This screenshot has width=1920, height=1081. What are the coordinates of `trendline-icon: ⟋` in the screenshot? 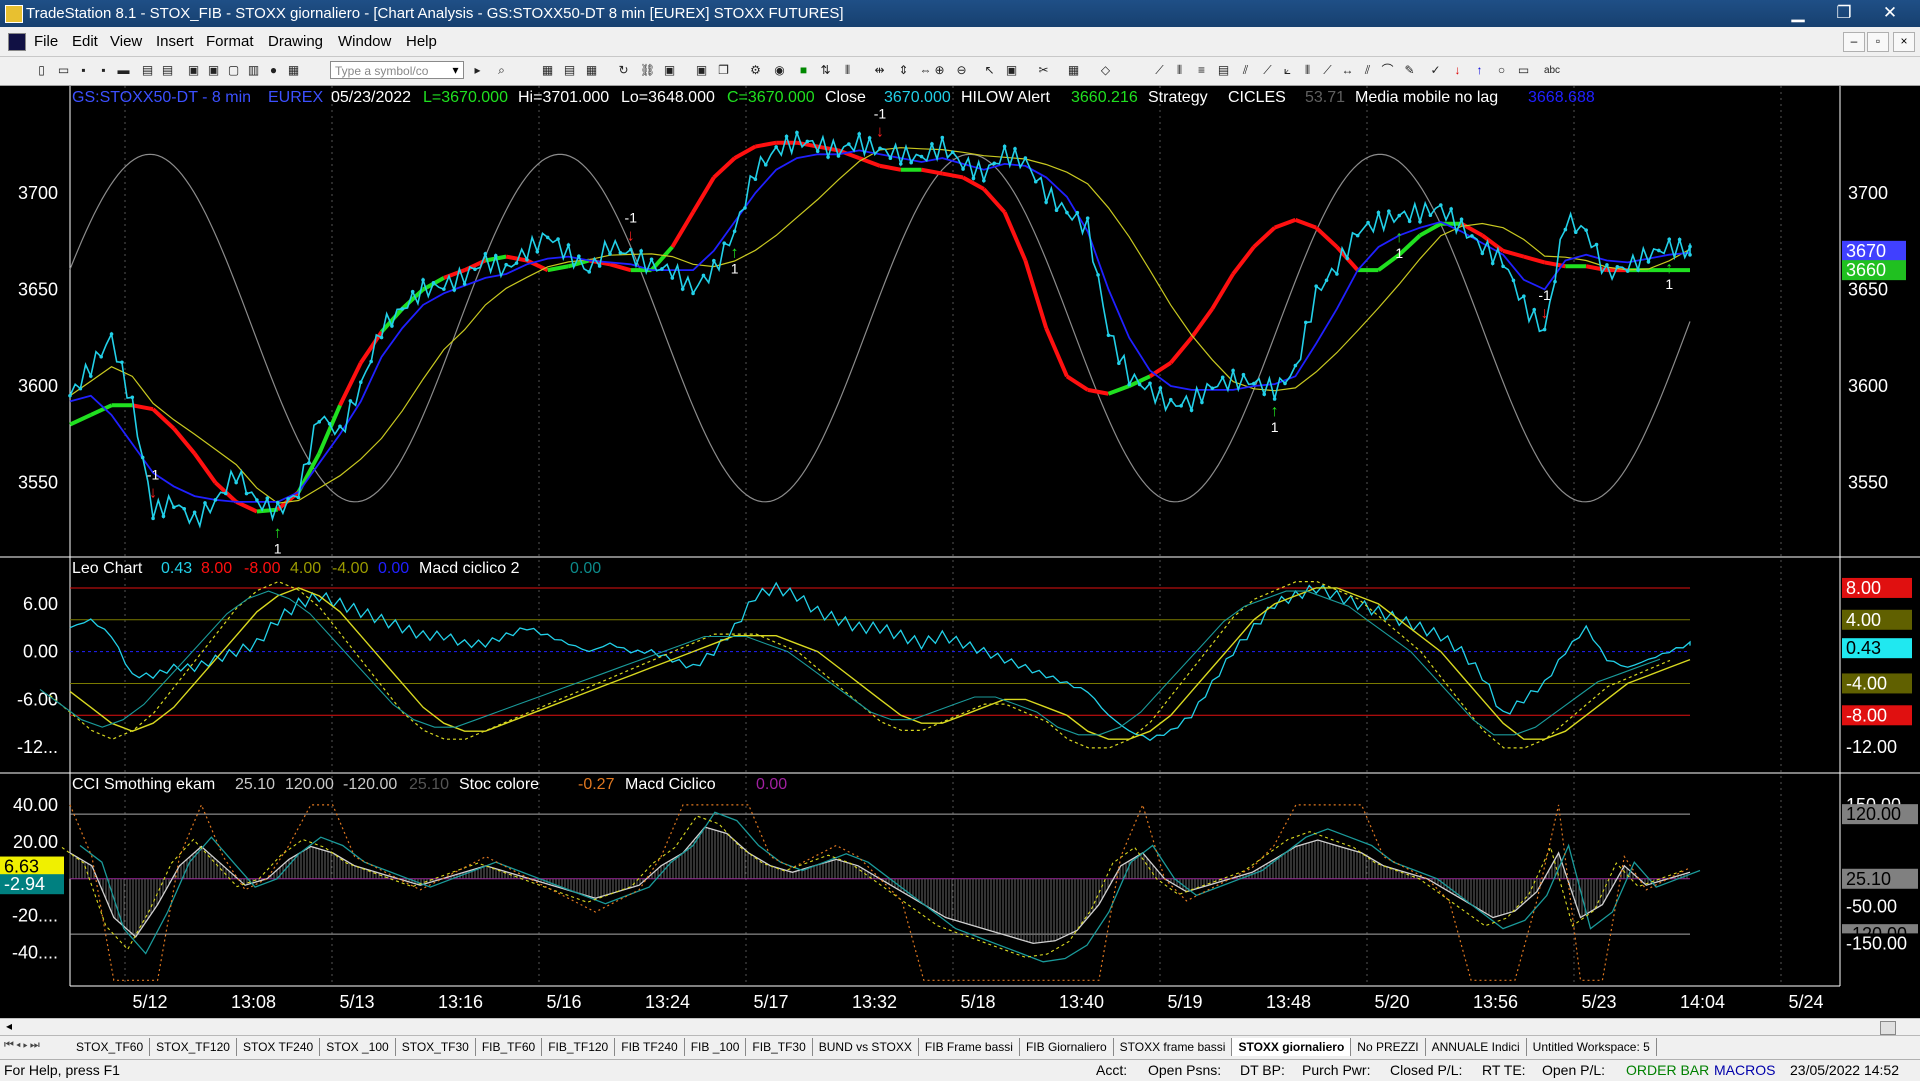 It's located at (1159, 70).